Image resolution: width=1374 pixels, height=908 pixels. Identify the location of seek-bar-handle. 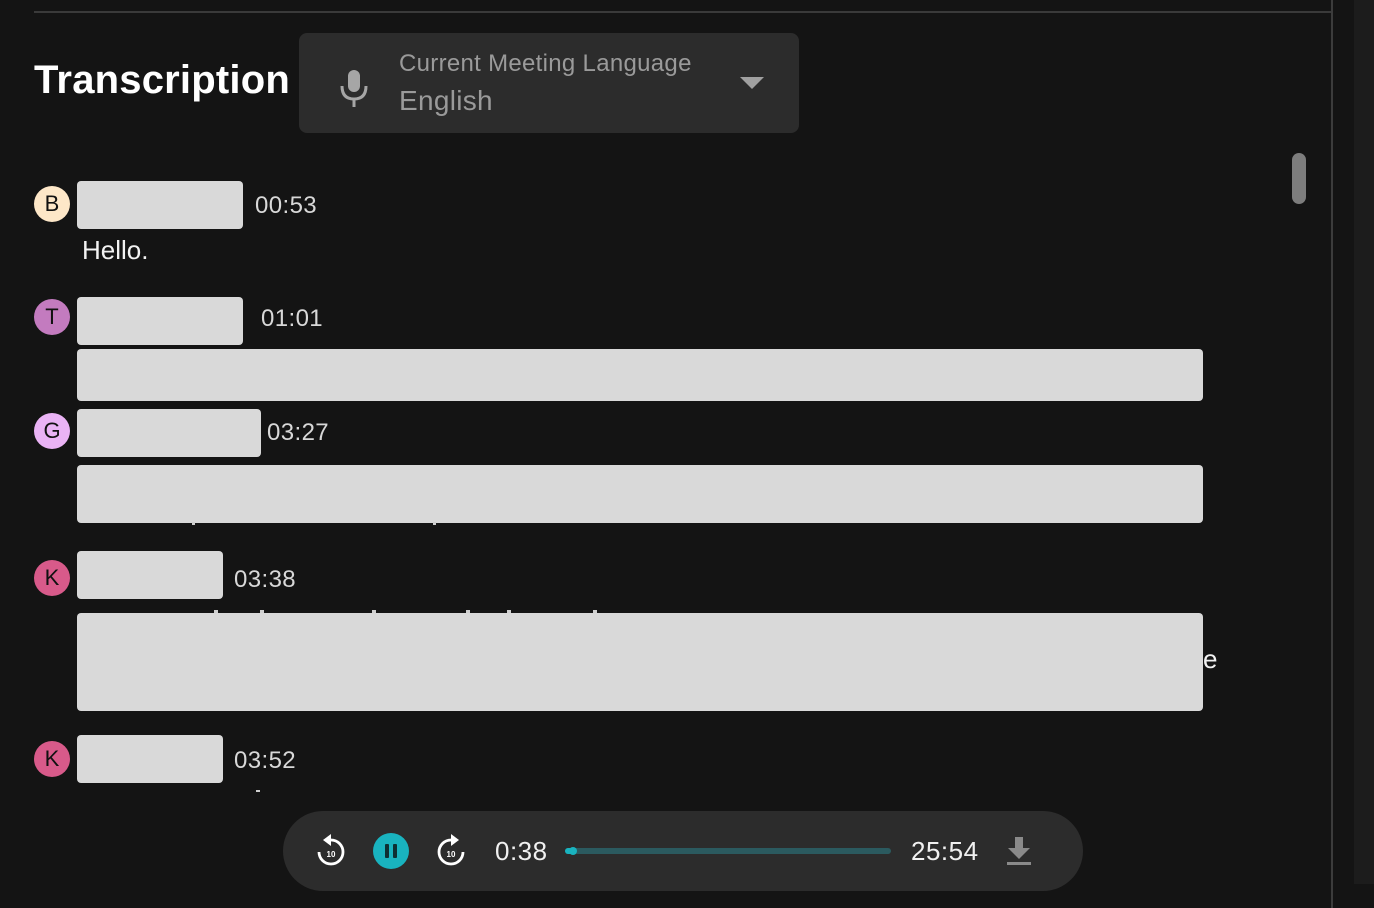
(572, 851).